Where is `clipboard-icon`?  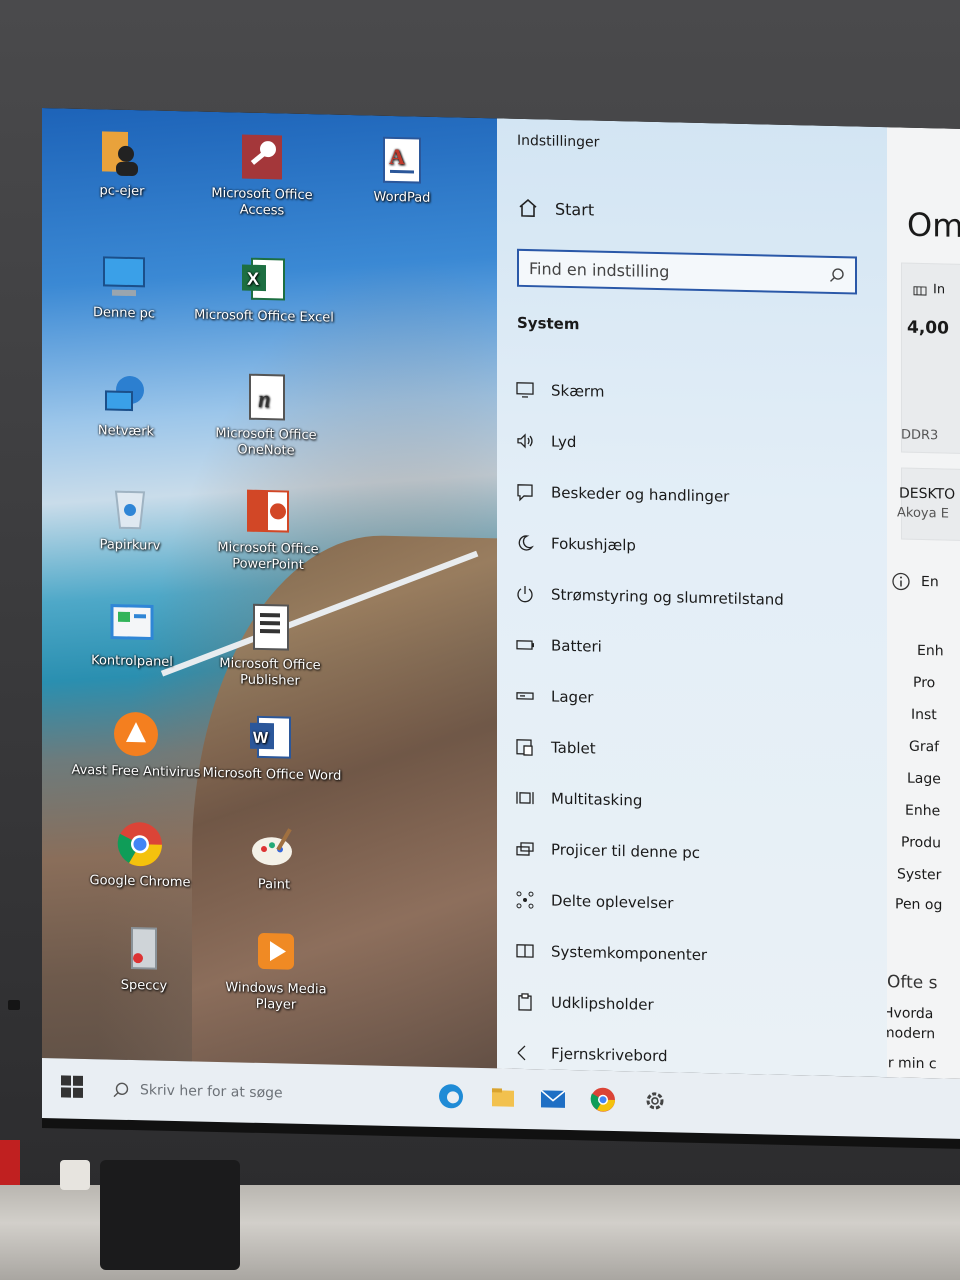 clipboard-icon is located at coordinates (525, 1001).